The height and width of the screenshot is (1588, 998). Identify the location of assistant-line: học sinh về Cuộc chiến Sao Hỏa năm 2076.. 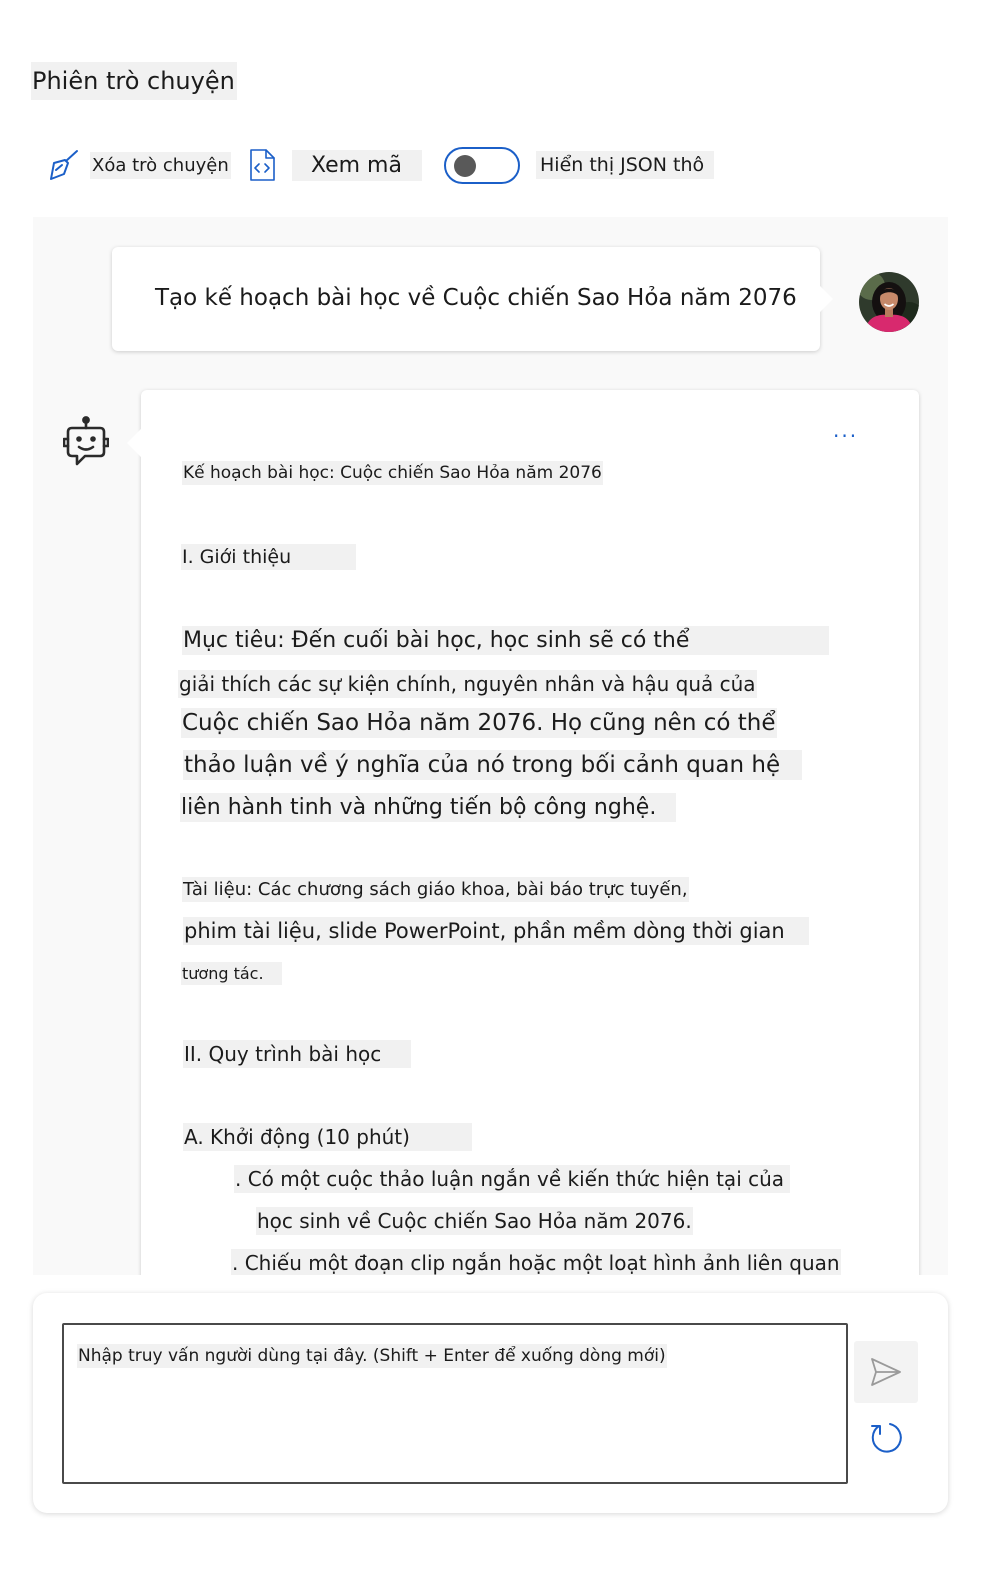
(474, 1221).